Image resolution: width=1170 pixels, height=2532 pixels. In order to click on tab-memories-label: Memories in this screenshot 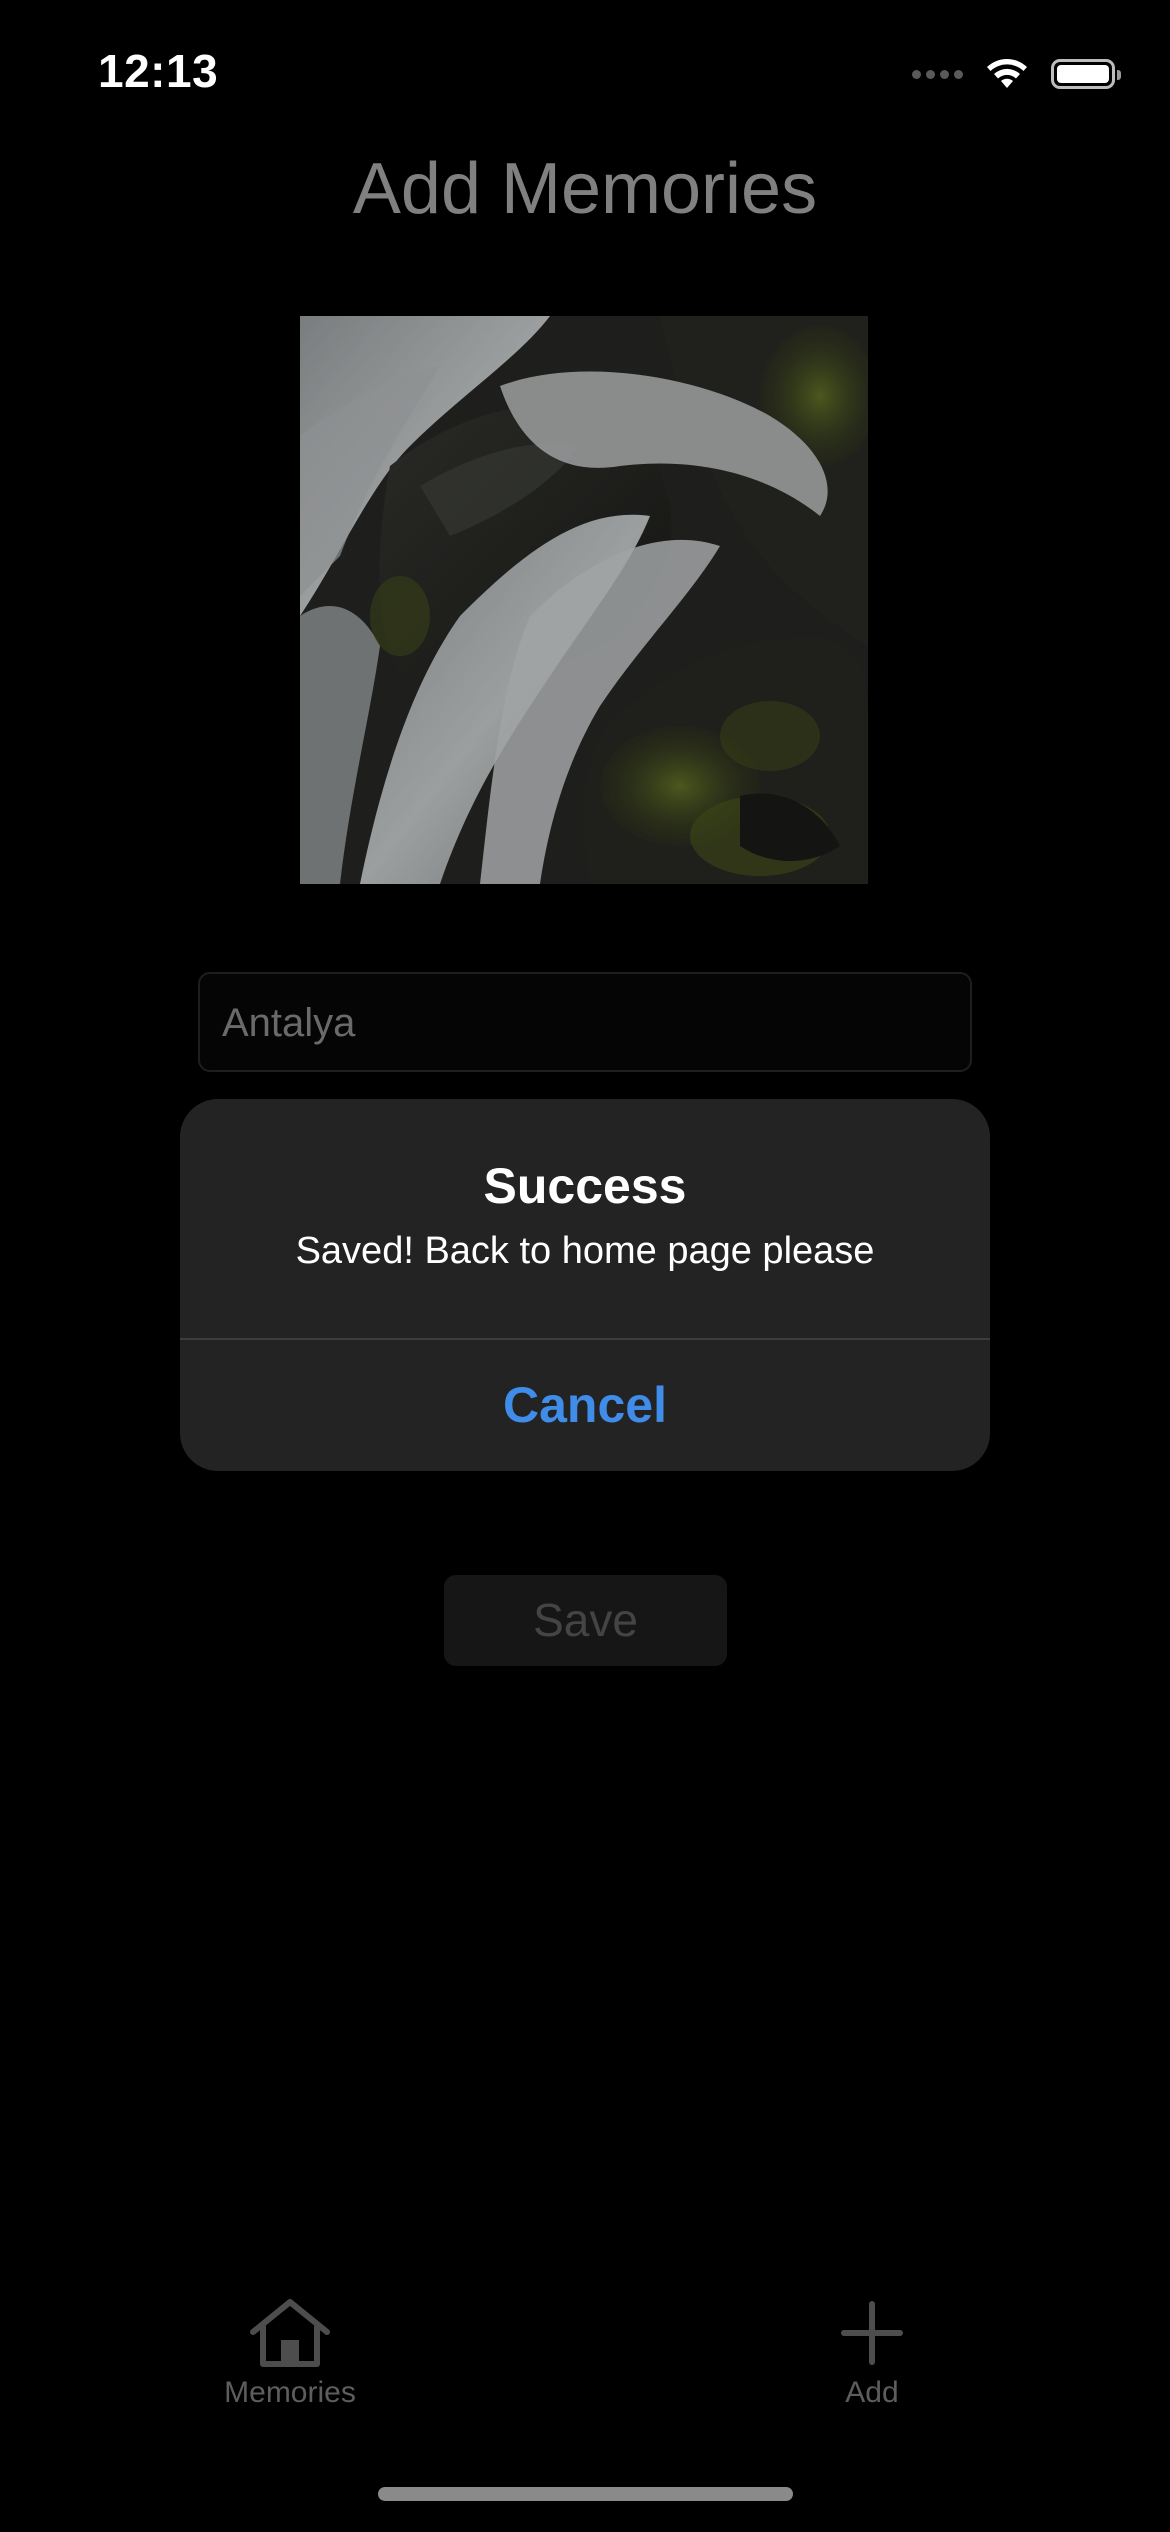, I will do `click(290, 2392)`.